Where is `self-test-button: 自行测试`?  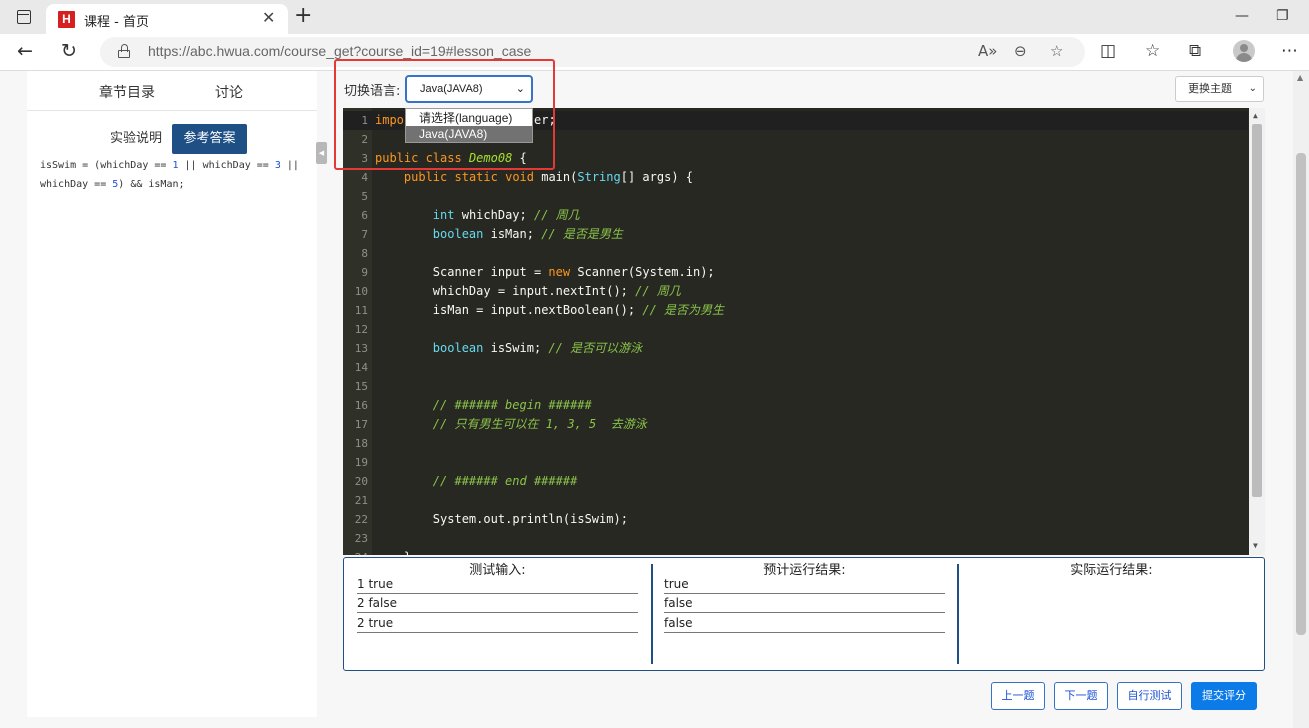 self-test-button: 自行测试 is located at coordinates (1149, 696).